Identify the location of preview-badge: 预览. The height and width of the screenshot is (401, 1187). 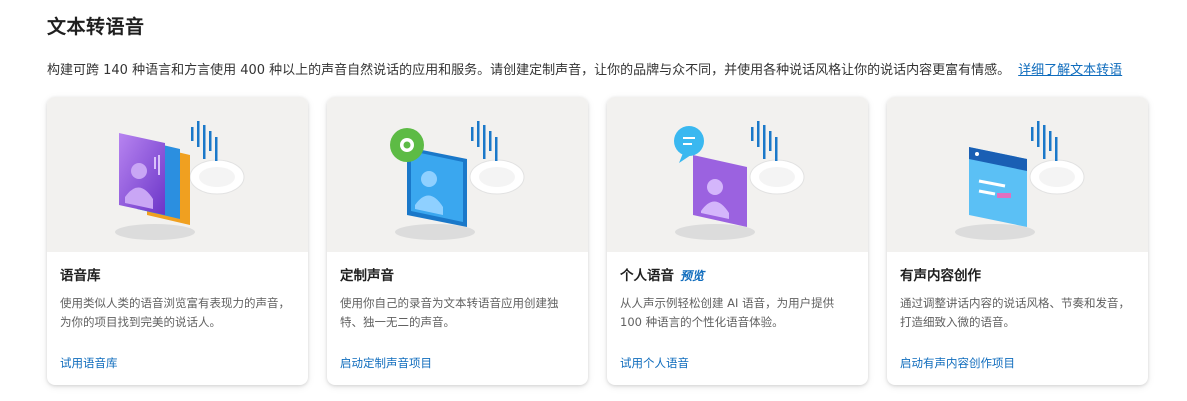
(692, 276).